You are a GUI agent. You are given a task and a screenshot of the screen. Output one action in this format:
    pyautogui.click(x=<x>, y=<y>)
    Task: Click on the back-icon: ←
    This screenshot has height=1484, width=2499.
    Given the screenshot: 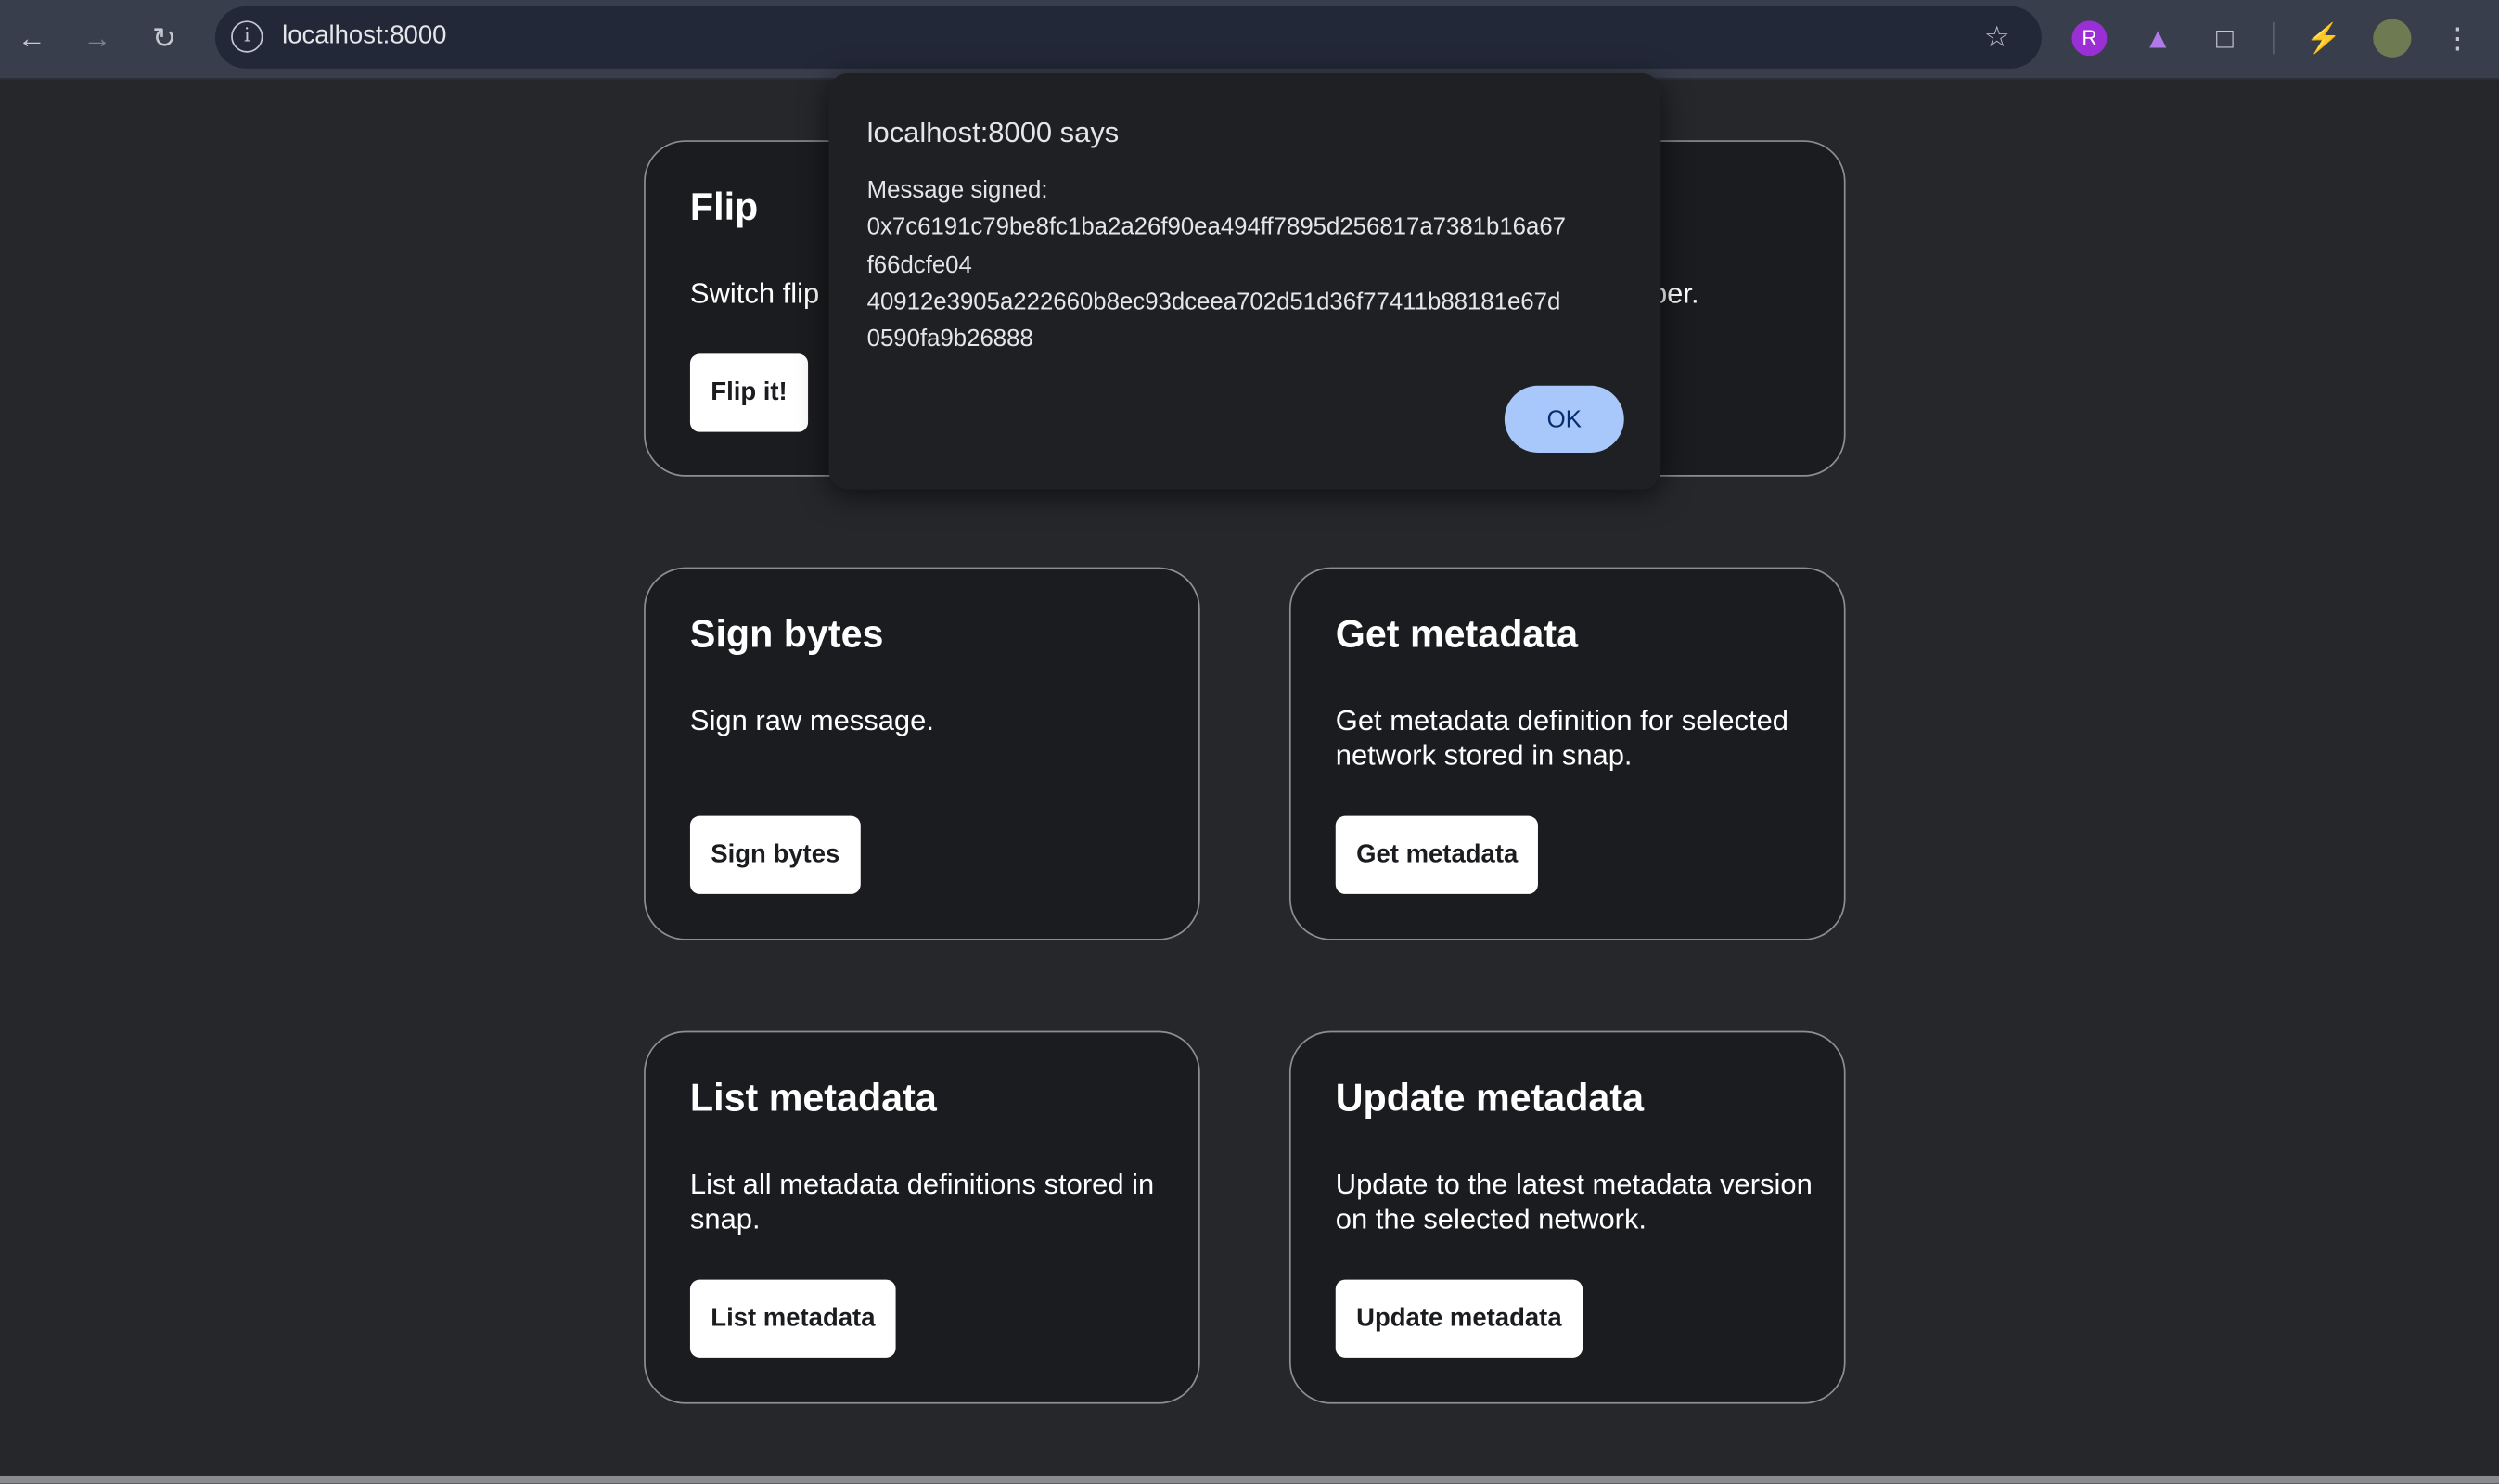 What is the action you would take?
    pyautogui.click(x=32, y=38)
    